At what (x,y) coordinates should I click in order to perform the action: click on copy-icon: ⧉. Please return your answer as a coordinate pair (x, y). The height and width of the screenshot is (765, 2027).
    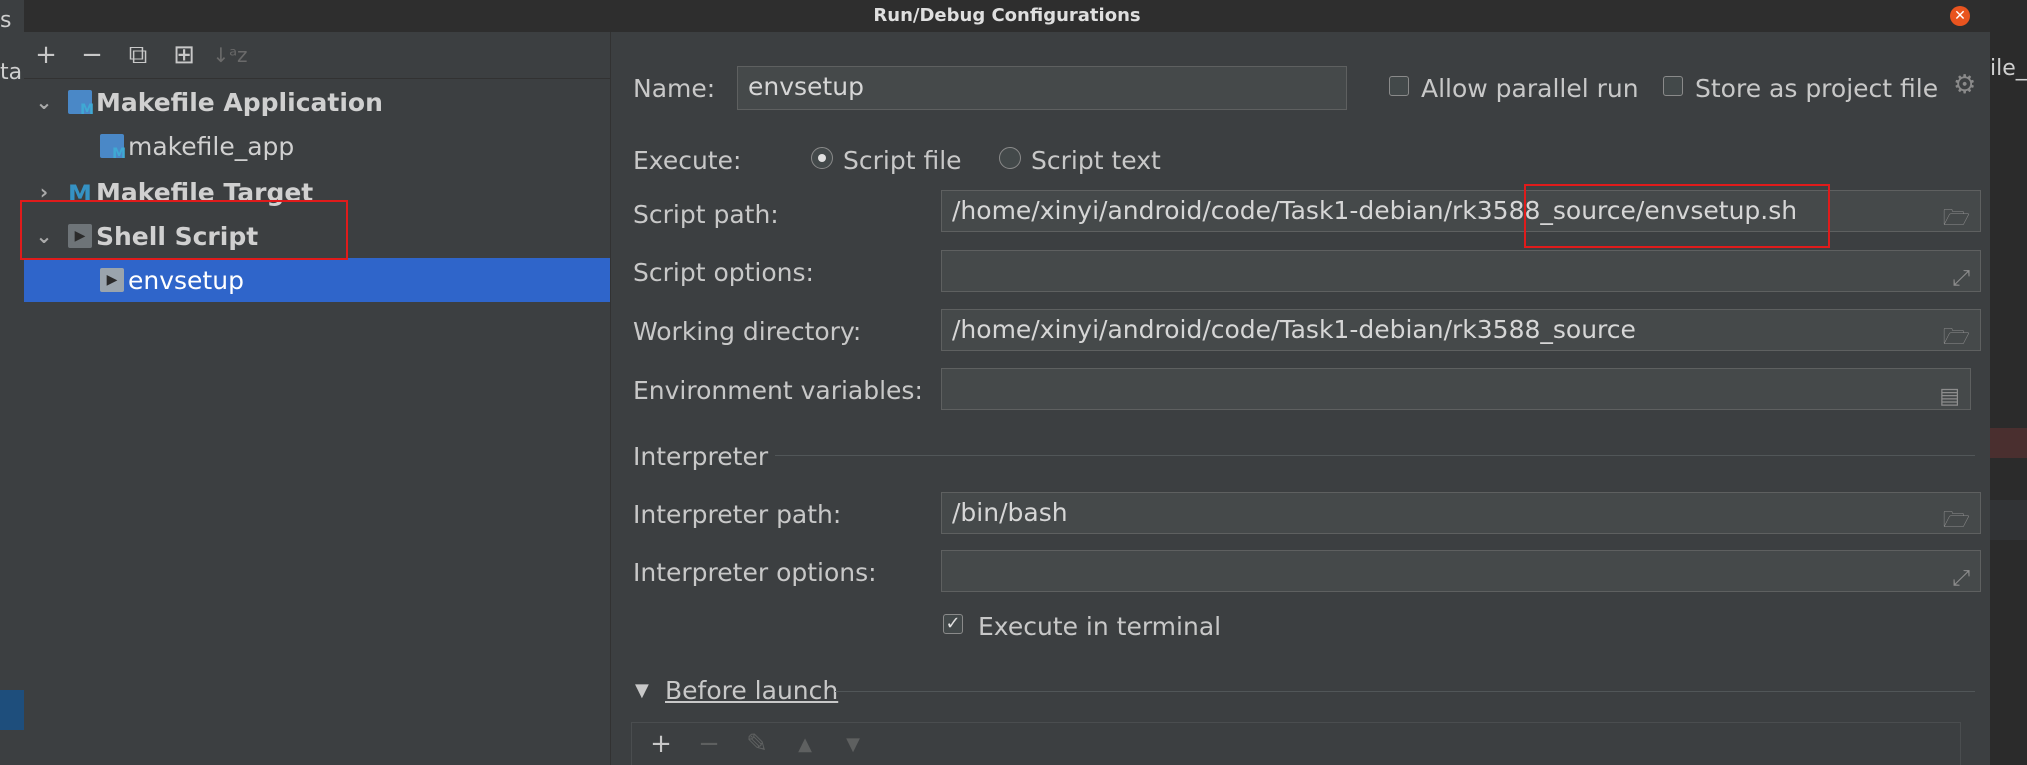
    Looking at the image, I should click on (138, 55).